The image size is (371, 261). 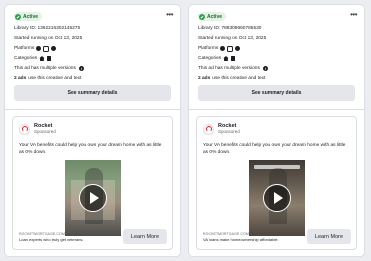 I want to click on cta-description: VA loans make homeownership affordable., so click(x=241, y=239).